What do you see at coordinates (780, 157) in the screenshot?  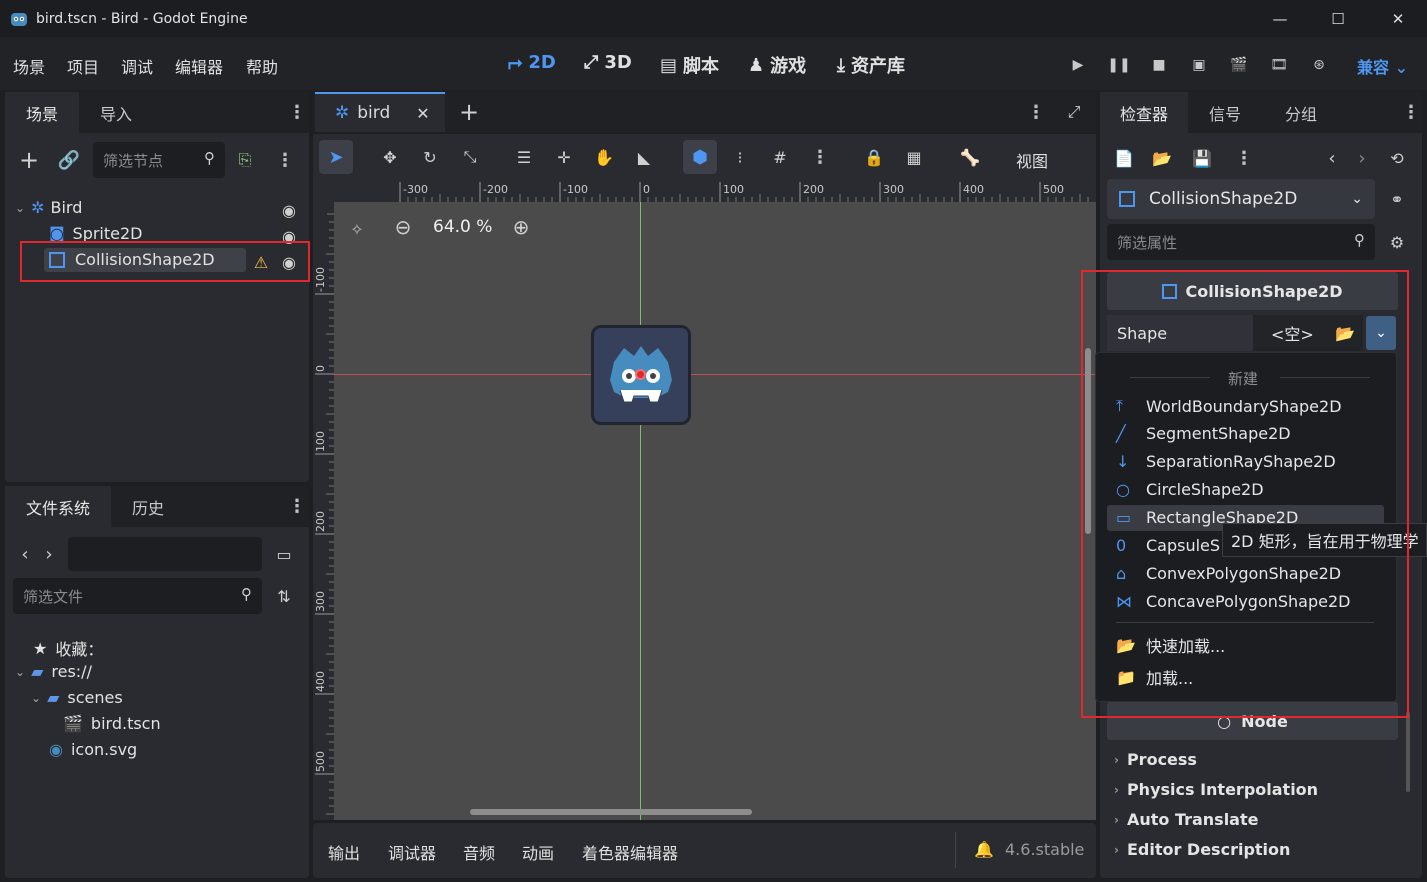 I see `grid-snap-icon: #` at bounding box center [780, 157].